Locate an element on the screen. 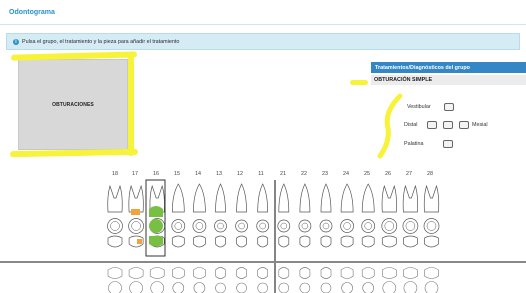  tooth-14-profile is located at coordinates (199, 198).